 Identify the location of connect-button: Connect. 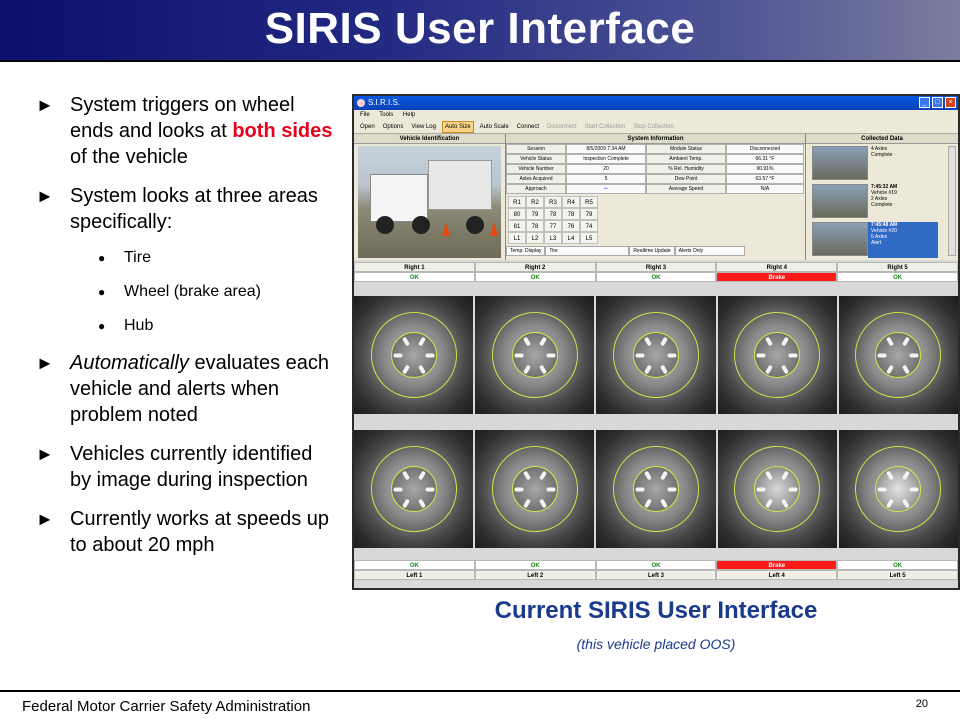
(528, 127).